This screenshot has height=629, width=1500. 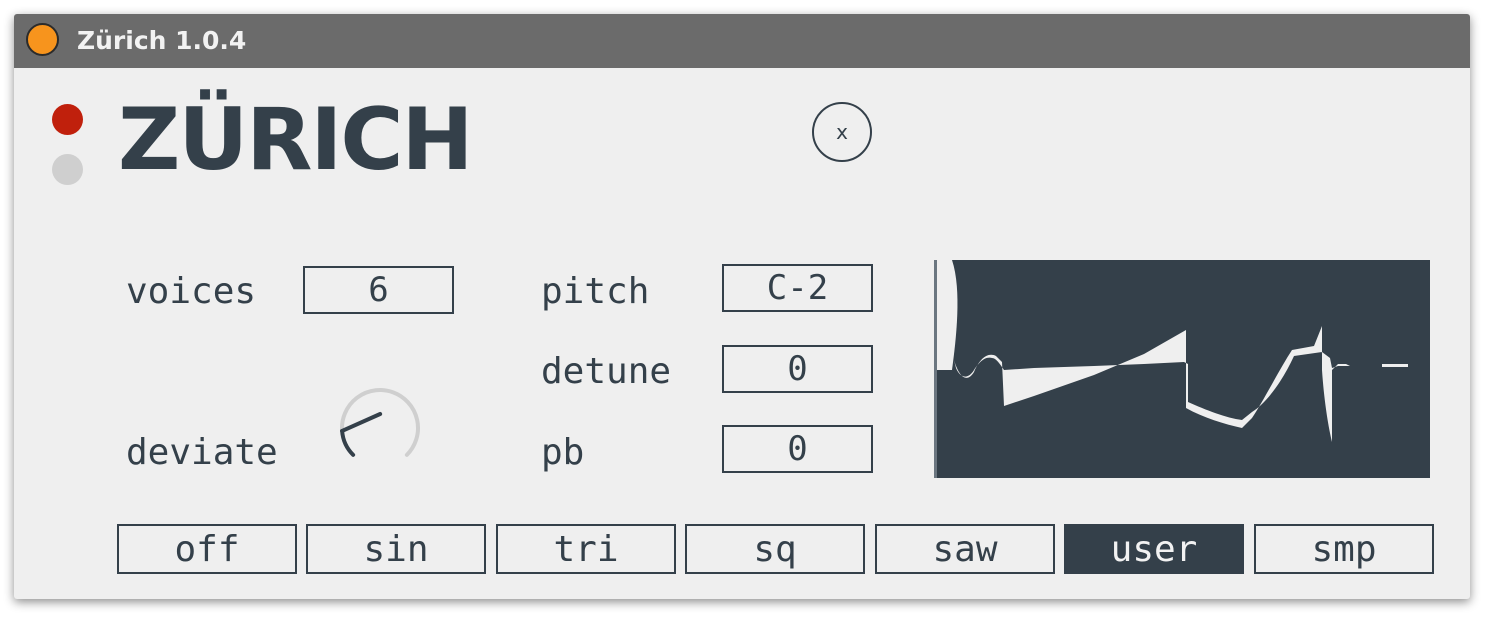 I want to click on waveform-button-user: user, so click(x=1154, y=549).